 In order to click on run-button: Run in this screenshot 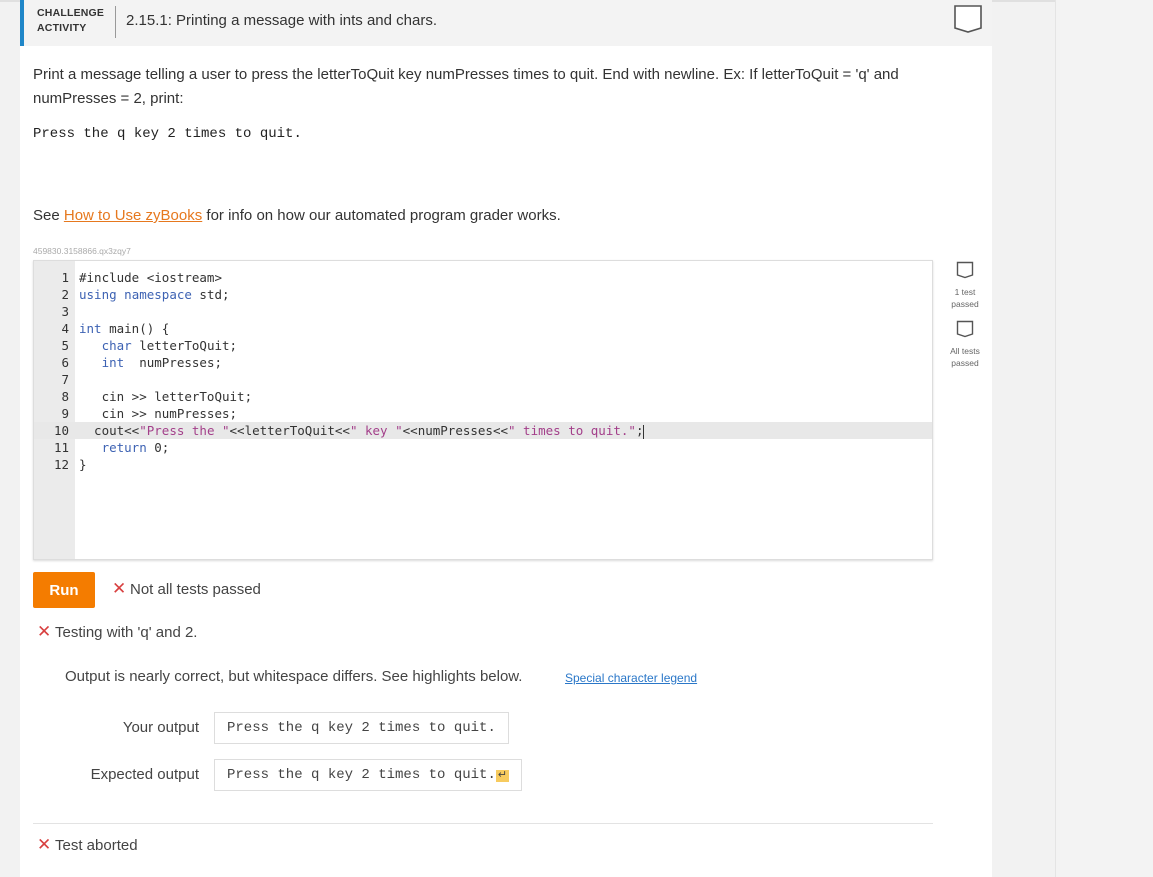, I will do `click(64, 590)`.